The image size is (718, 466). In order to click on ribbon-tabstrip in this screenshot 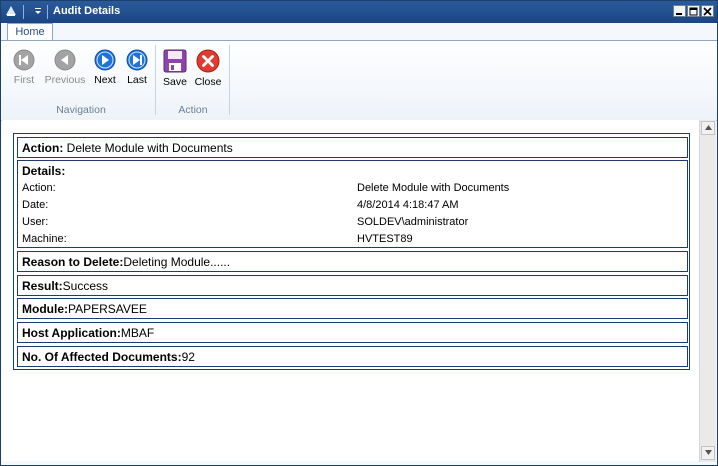, I will do `click(359, 31)`.